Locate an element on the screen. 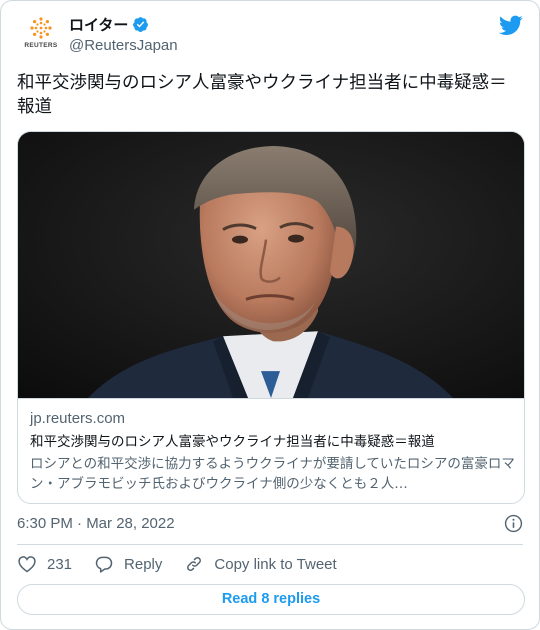 The height and width of the screenshot is (630, 540). info-icon is located at coordinates (513, 523).